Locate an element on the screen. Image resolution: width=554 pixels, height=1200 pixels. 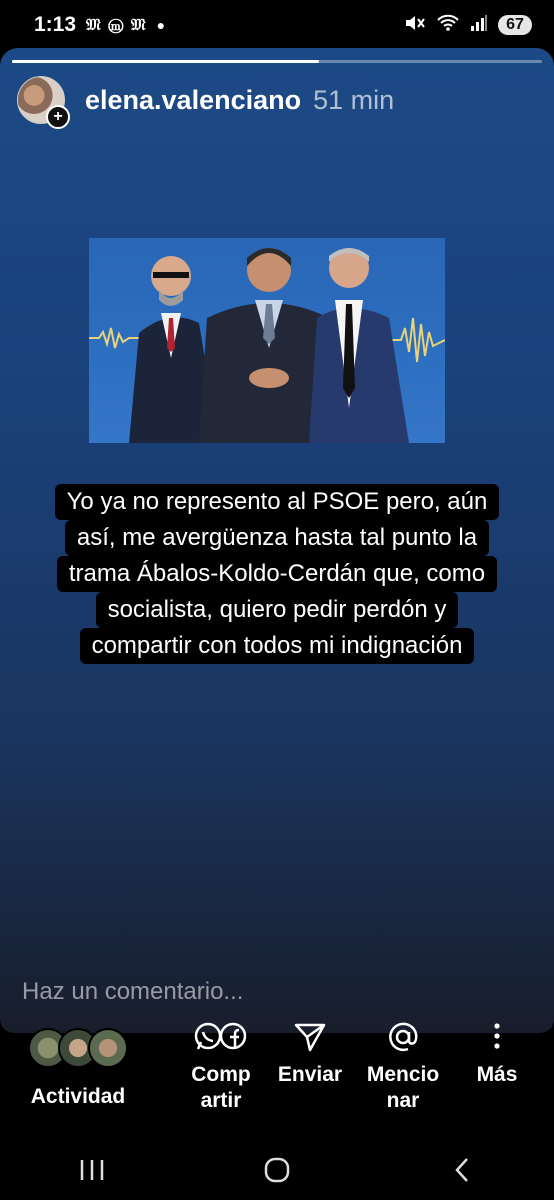
share-button: Comp artir is located at coordinates (221, 1067).